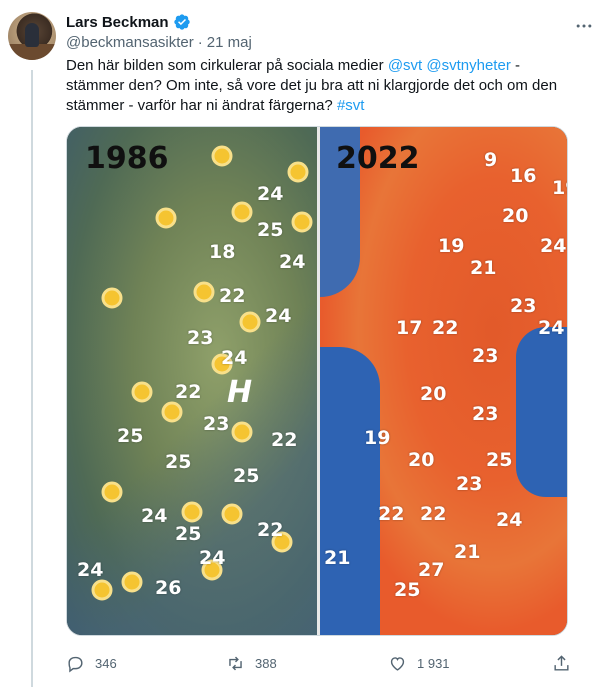  Describe the element at coordinates (32, 378) in the screenshot. I see `thread-line` at that location.